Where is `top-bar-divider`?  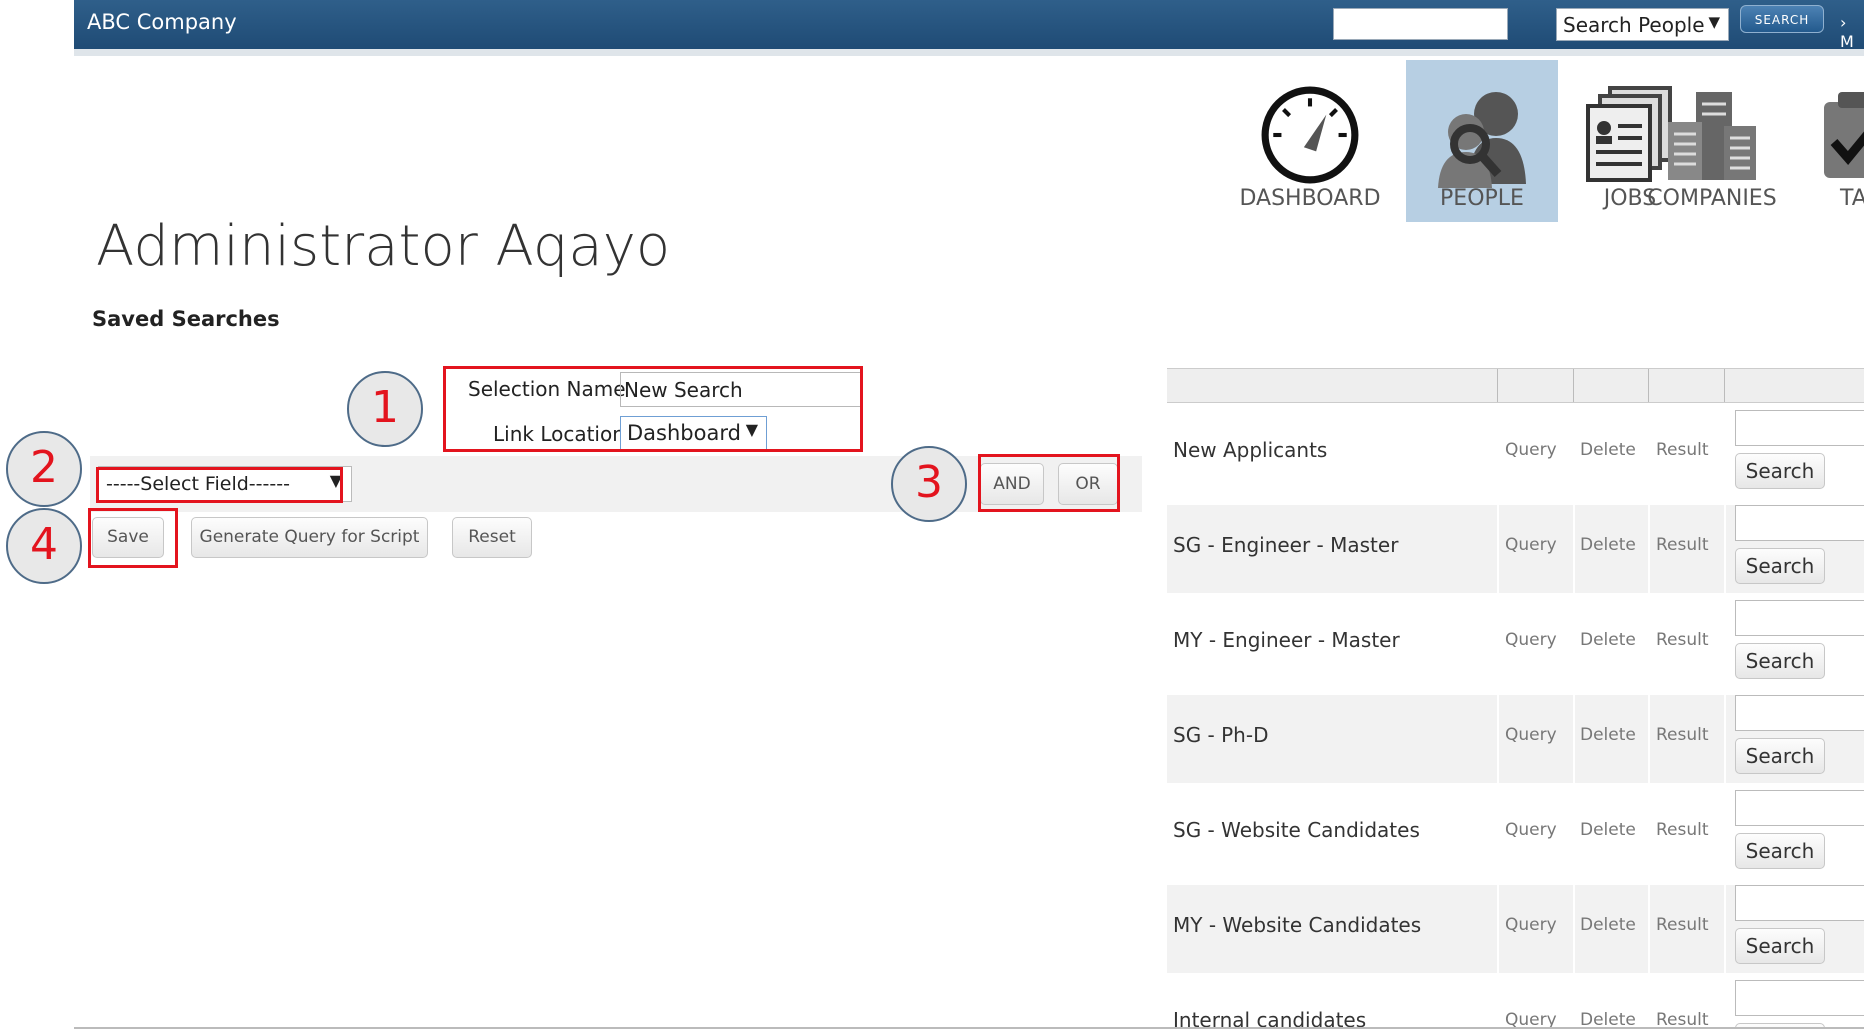 top-bar-divider is located at coordinates (969, 52).